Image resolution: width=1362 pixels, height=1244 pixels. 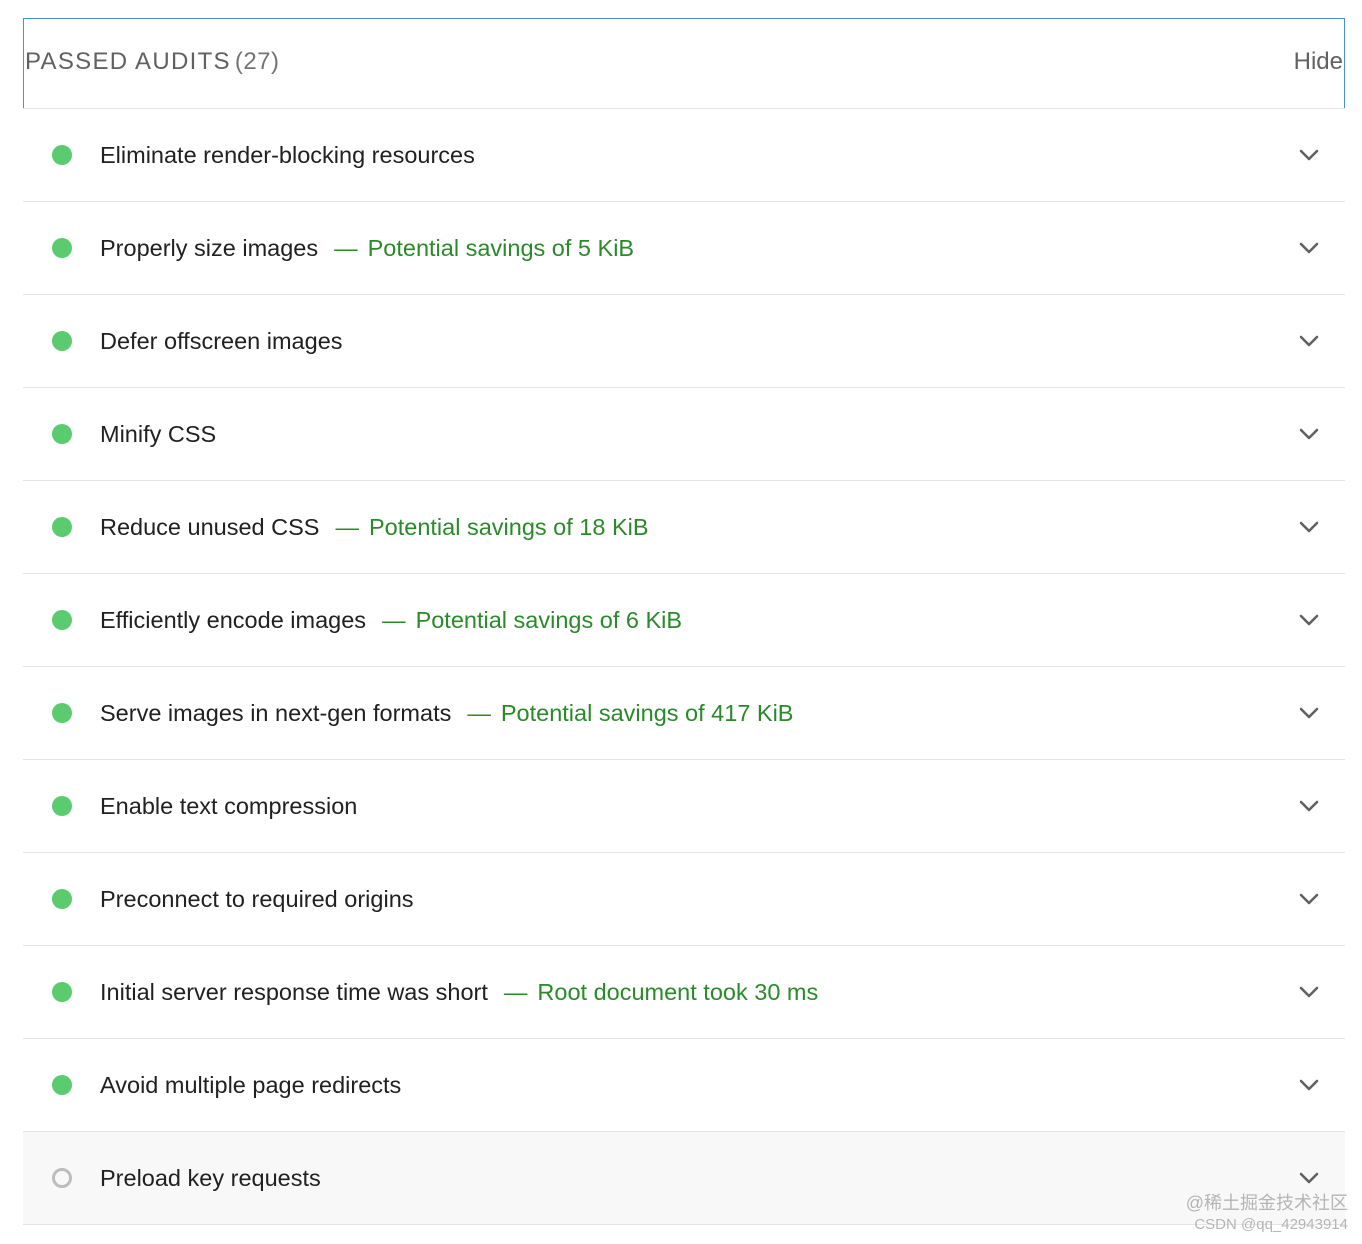 What do you see at coordinates (294, 991) in the screenshot?
I see `audit-title: Initial server response time was short` at bounding box center [294, 991].